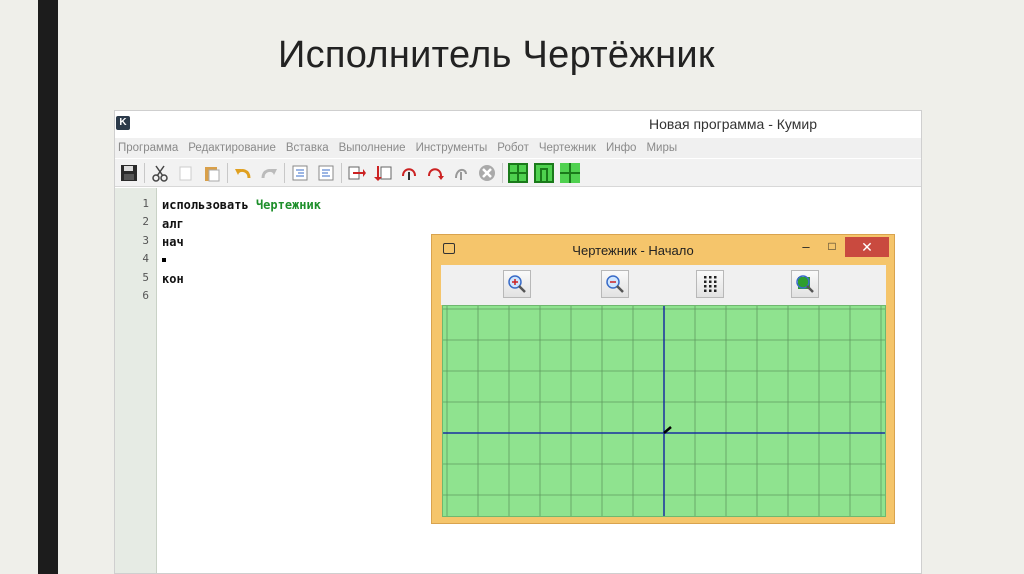 This screenshot has height=574, width=1024. What do you see at coordinates (164, 260) in the screenshot?
I see `text-cursor` at bounding box center [164, 260].